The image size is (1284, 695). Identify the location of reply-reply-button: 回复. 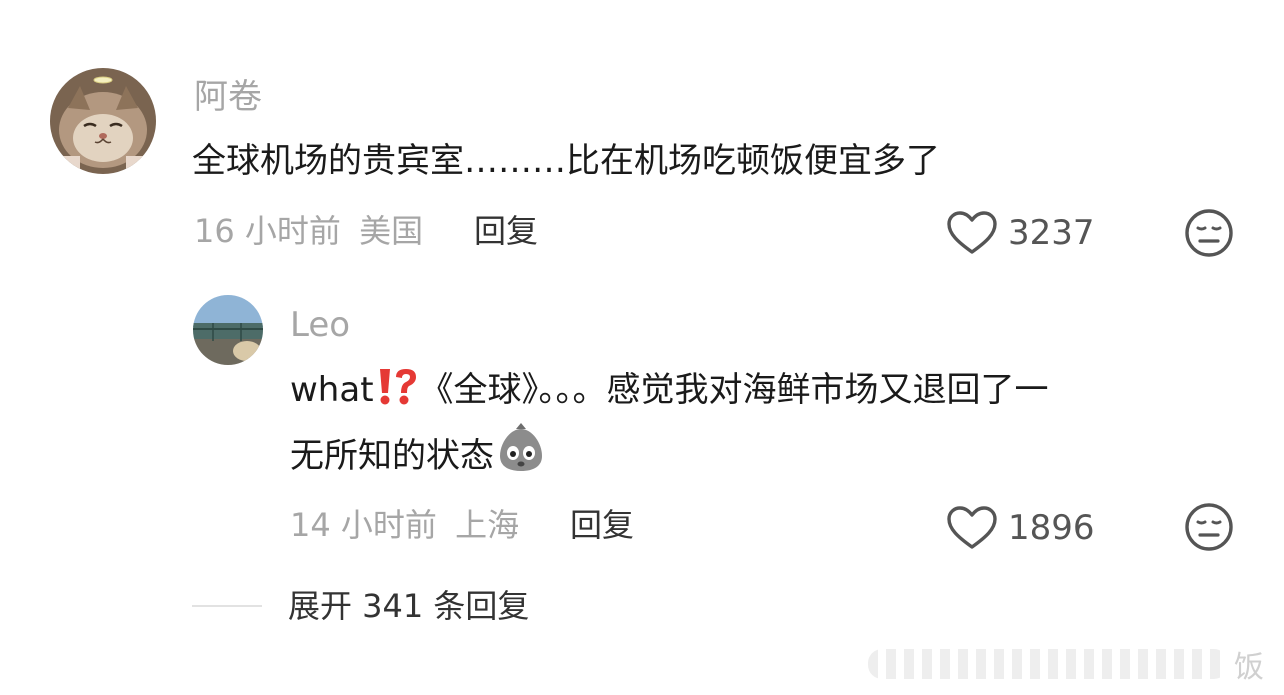
(602, 525).